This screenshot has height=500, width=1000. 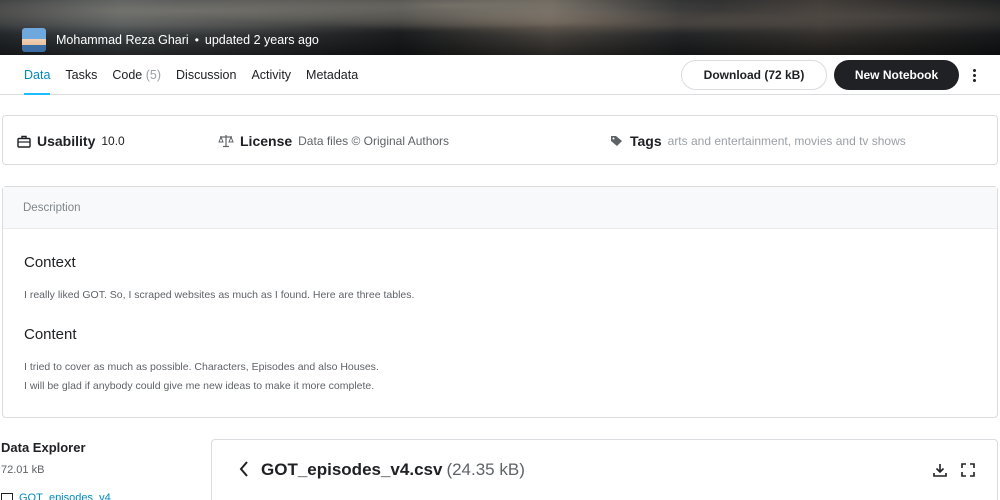 I want to click on tab-activity: Activity, so click(x=271, y=75).